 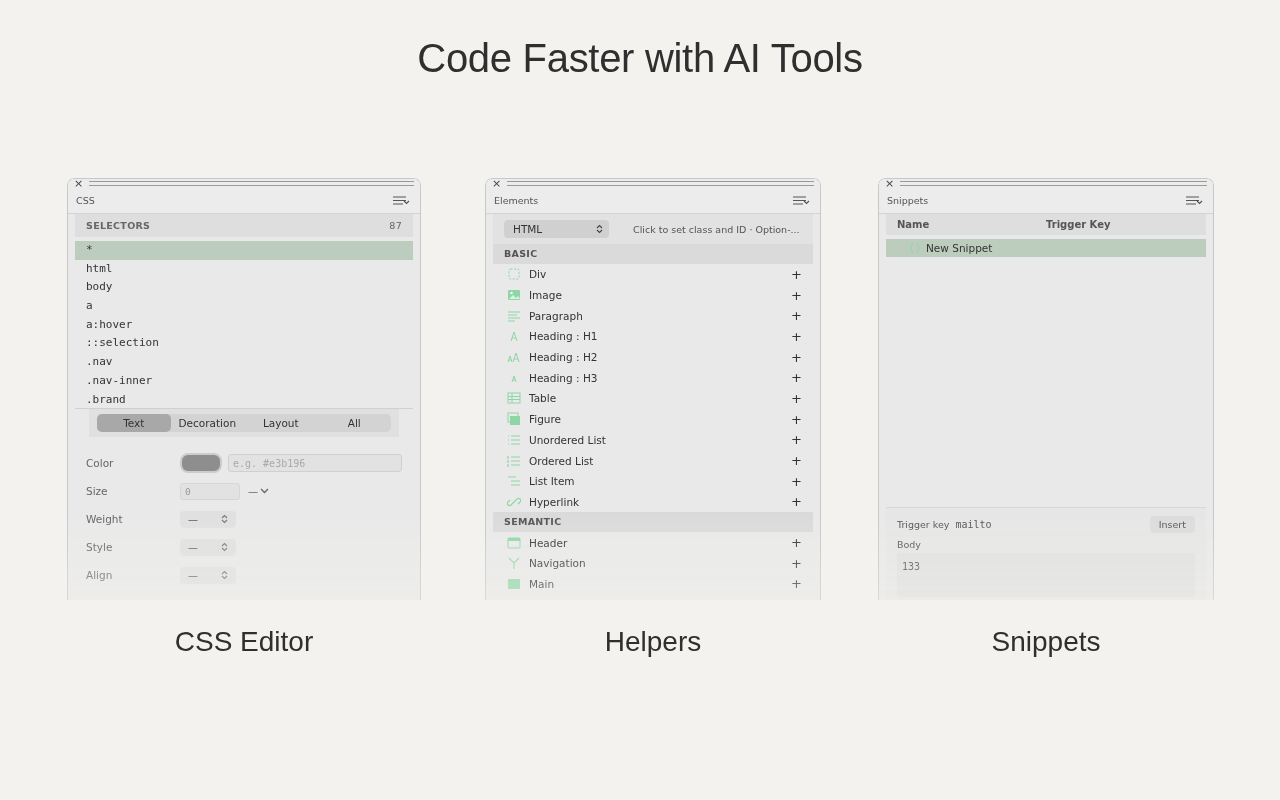 I want to click on snippet-row: New Snippet, so click(x=1046, y=248).